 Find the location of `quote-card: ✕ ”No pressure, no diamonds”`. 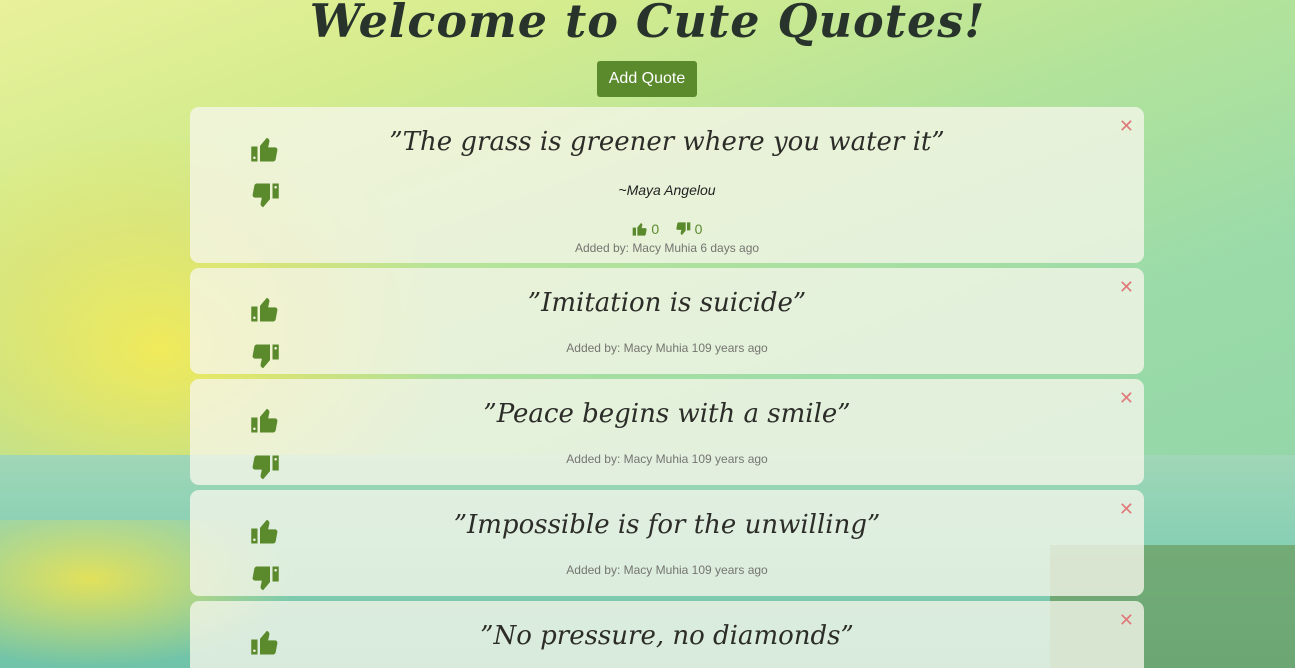

quote-card: ✕ ”No pressure, no diamonds” is located at coordinates (667, 634).